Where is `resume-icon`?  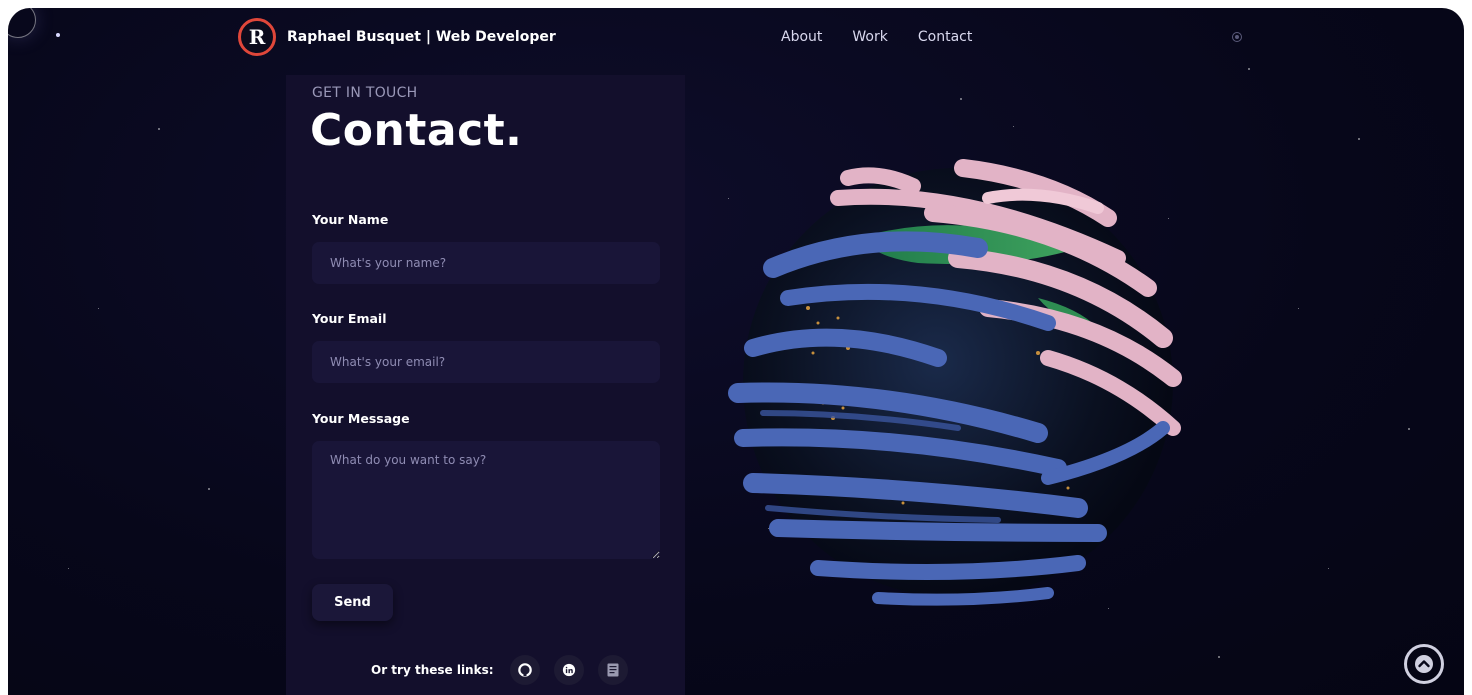 resume-icon is located at coordinates (612, 670).